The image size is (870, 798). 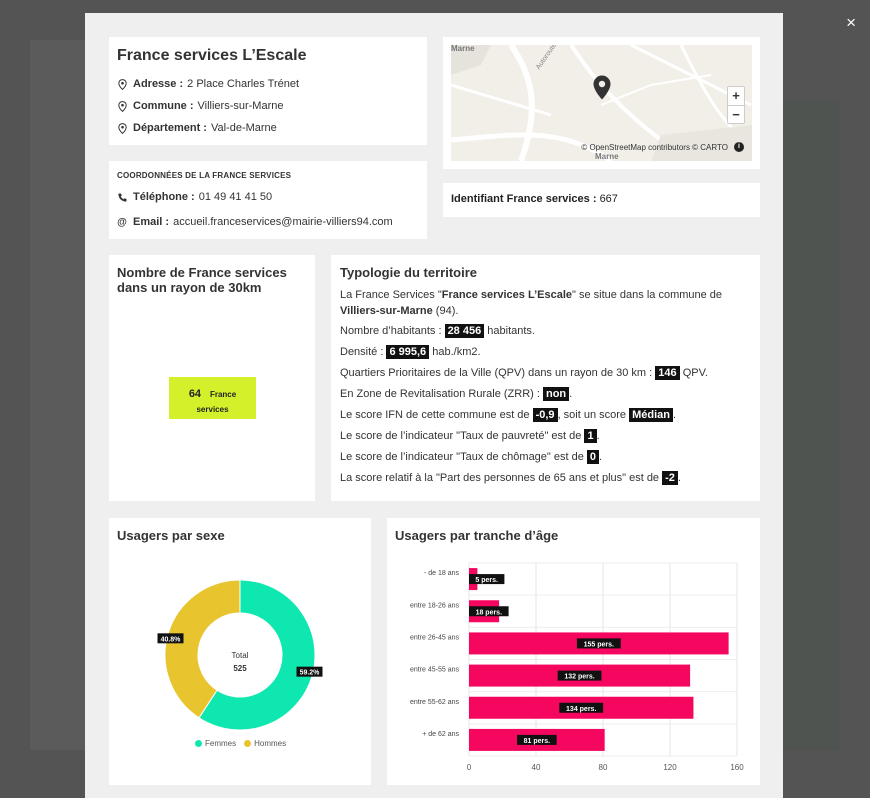 I want to click on svg-text: 5 pers., so click(x=486, y=580).